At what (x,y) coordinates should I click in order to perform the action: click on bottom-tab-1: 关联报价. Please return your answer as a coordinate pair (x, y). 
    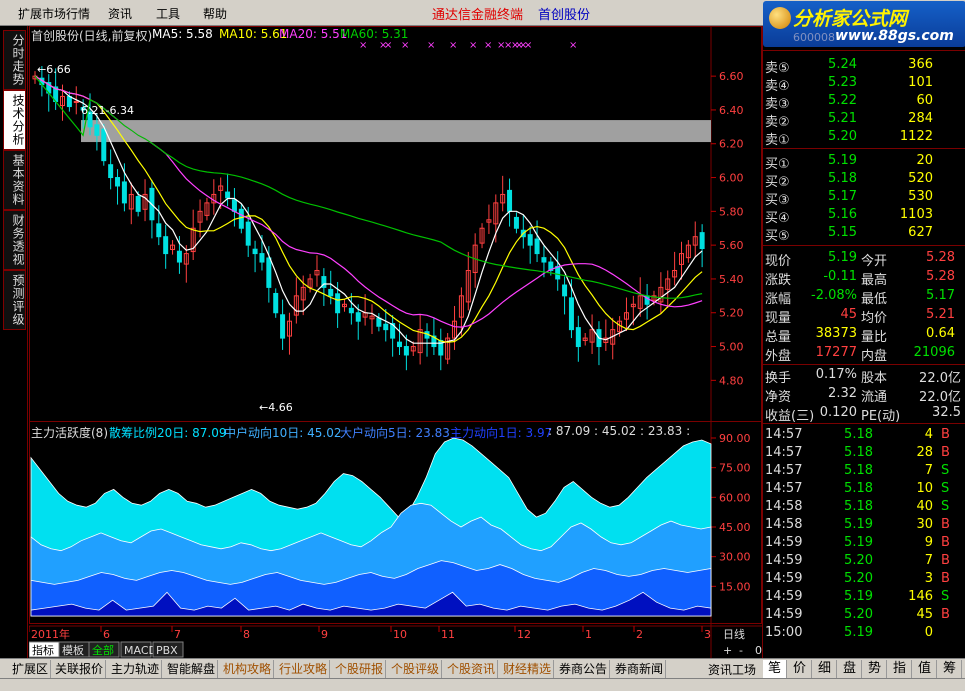
    Looking at the image, I should click on (80, 669).